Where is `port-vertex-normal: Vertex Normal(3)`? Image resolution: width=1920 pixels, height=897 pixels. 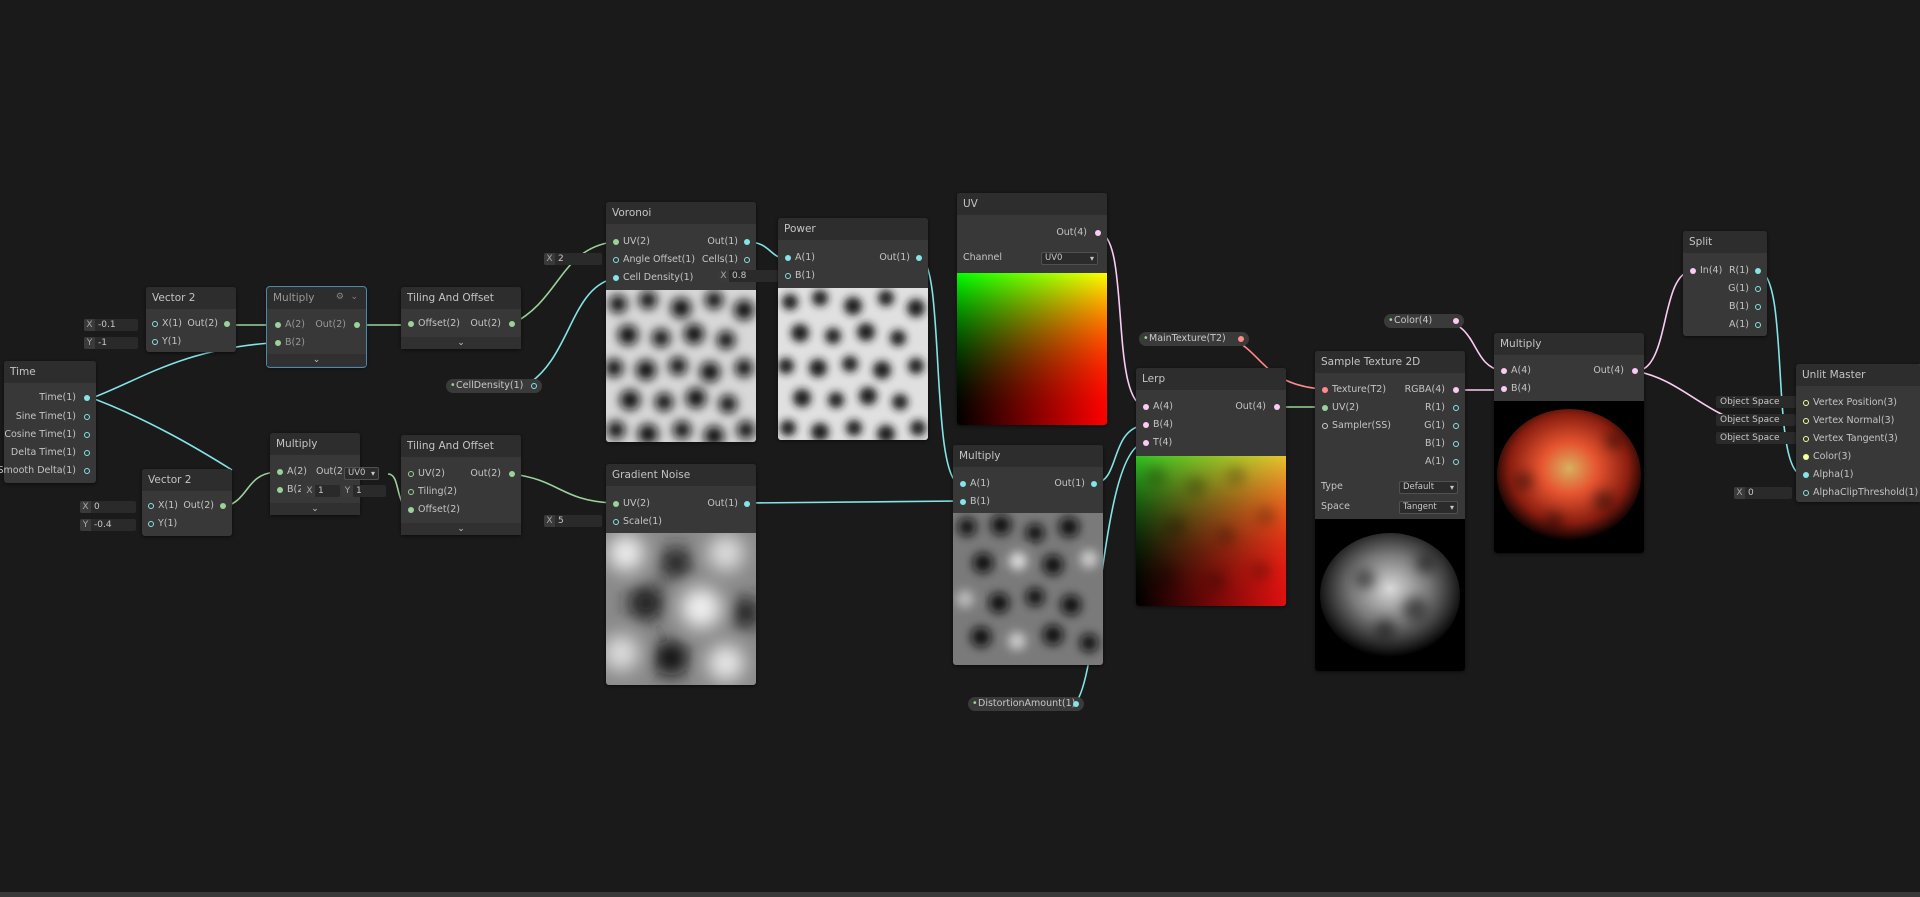
port-vertex-normal: Vertex Normal(3) is located at coordinates (1853, 421).